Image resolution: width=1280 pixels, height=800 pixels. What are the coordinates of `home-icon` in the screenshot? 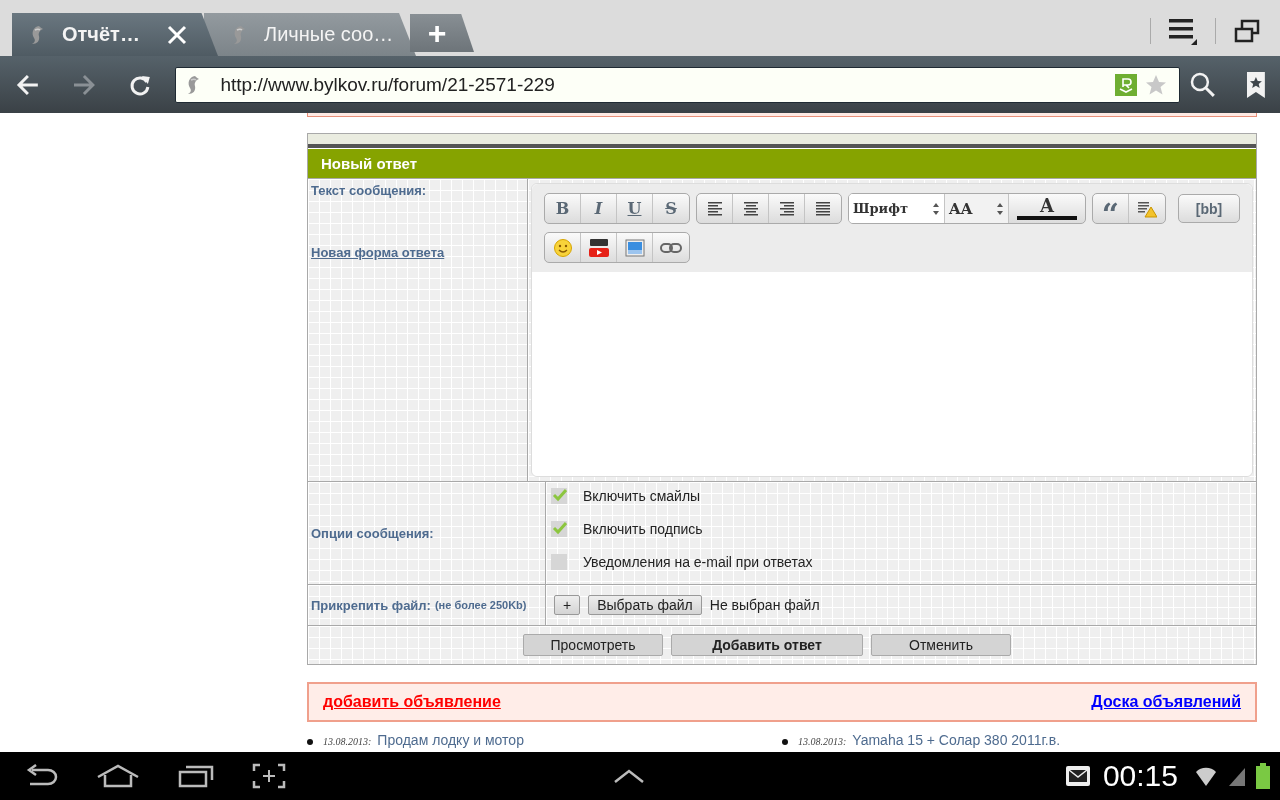 It's located at (118, 776).